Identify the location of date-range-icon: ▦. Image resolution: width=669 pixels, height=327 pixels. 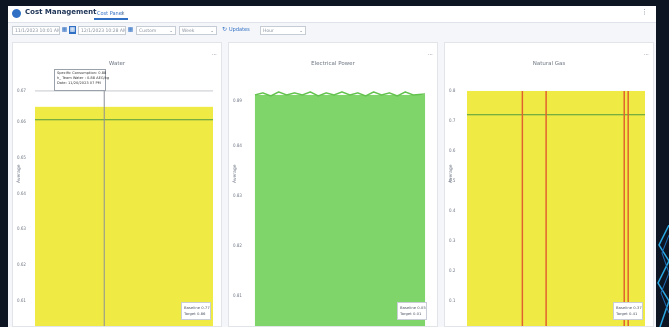
(72, 30).